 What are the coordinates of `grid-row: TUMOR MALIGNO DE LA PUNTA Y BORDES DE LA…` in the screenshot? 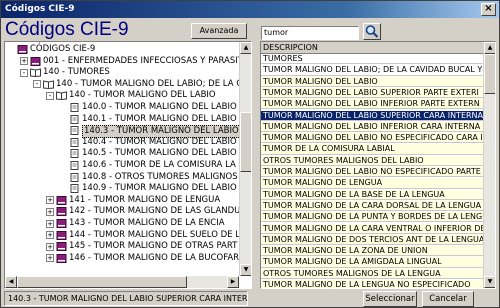 It's located at (373, 217).